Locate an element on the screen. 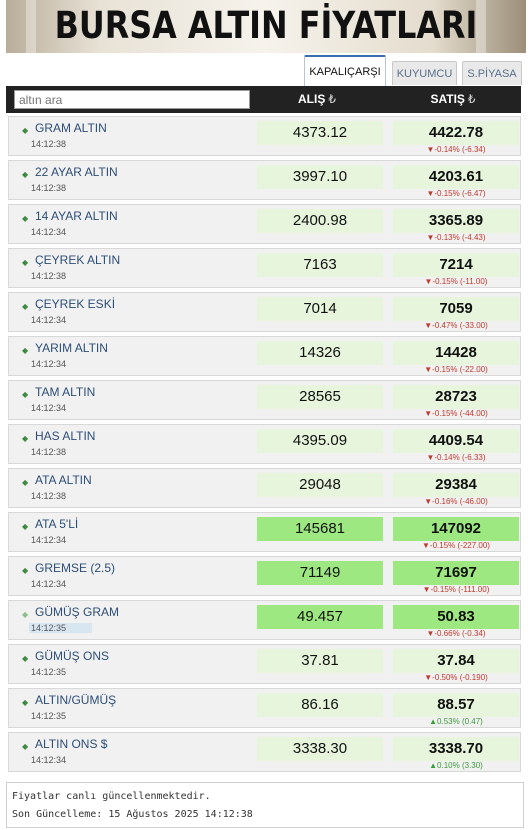  sell-price: 7214 is located at coordinates (456, 265).